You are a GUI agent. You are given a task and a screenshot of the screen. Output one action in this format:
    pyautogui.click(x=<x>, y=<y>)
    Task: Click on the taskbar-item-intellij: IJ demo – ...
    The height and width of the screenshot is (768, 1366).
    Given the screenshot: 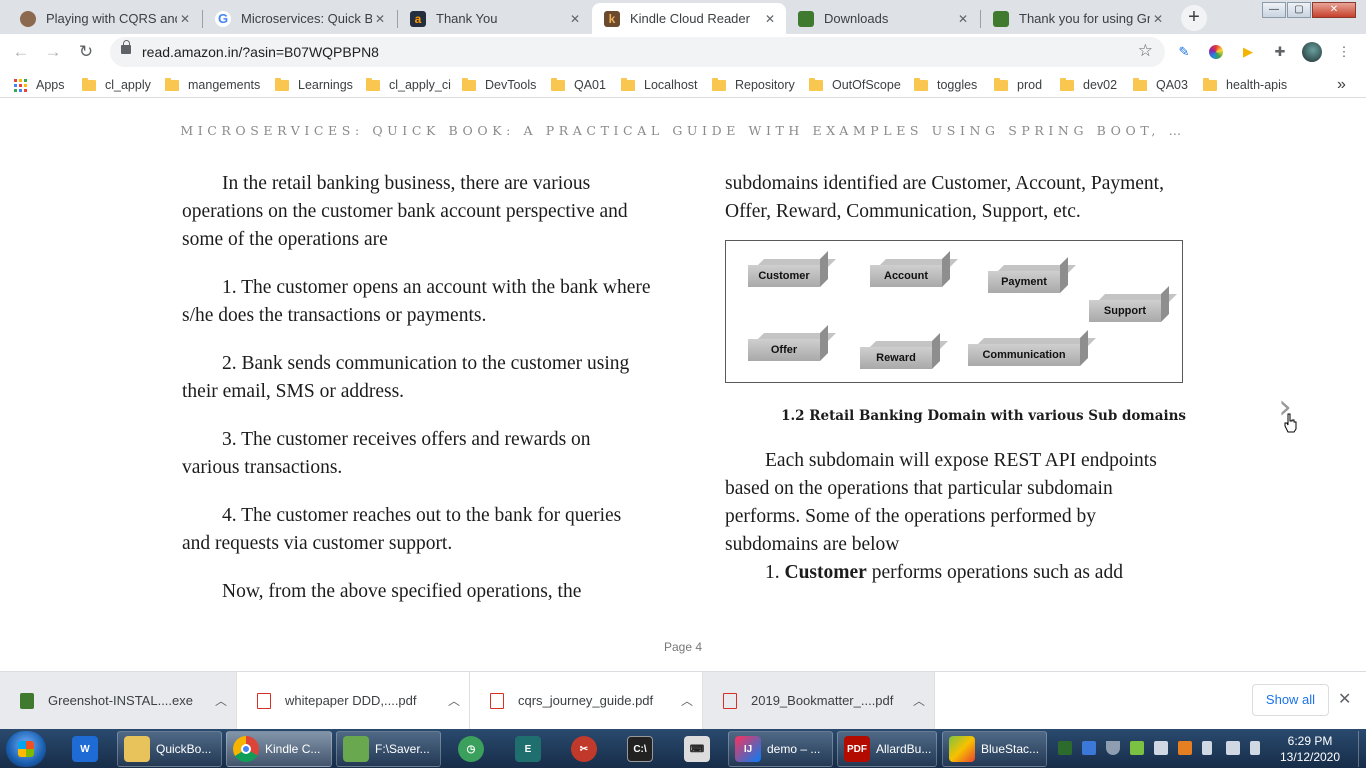 What is the action you would take?
    pyautogui.click(x=780, y=749)
    